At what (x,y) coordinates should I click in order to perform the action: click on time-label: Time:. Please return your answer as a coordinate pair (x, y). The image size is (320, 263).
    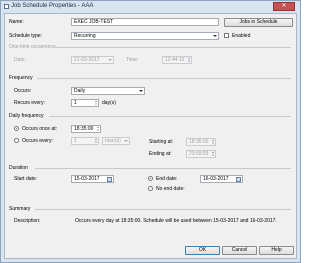
    Looking at the image, I should click on (132, 60).